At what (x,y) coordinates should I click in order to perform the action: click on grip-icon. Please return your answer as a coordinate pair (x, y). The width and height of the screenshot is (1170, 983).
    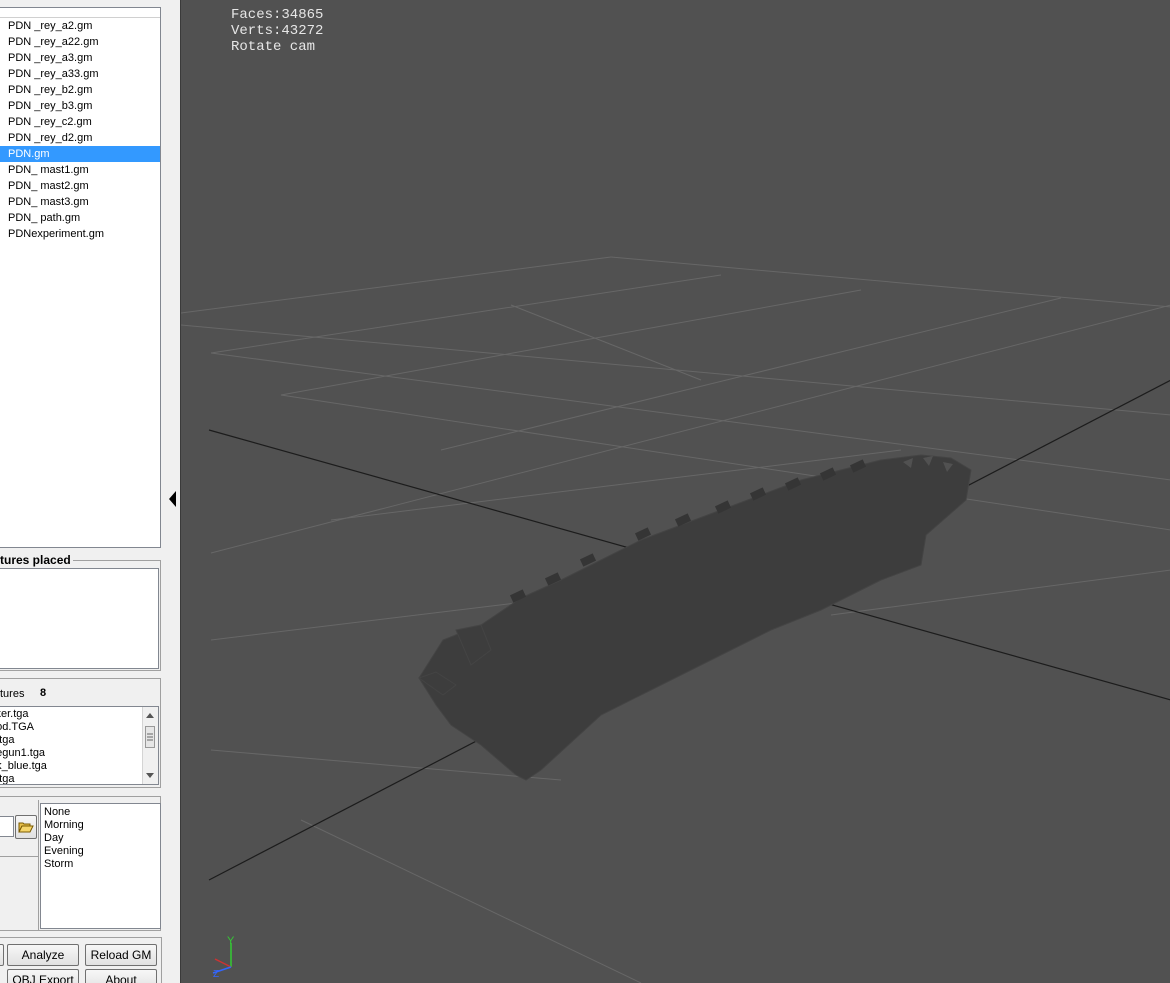
    Looking at the image, I should click on (150, 737).